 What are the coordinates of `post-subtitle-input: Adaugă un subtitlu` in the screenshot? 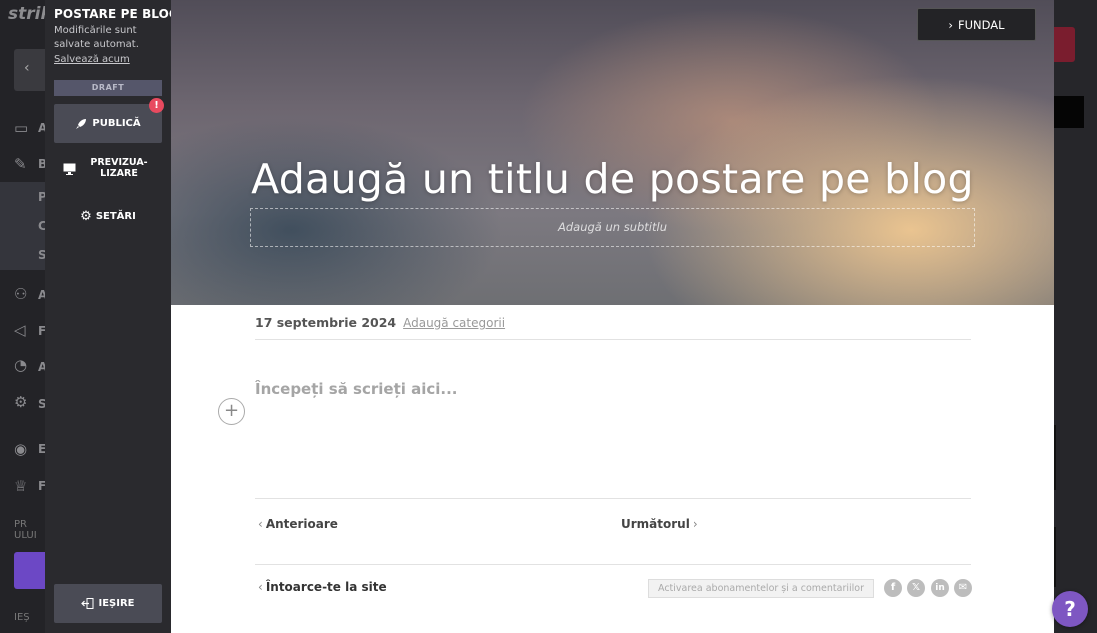 It's located at (612, 227).